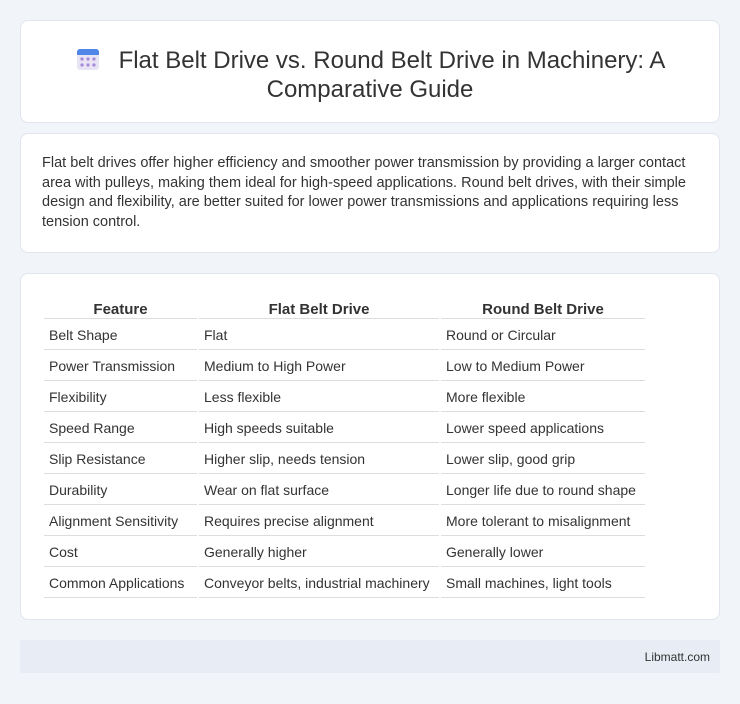  What do you see at coordinates (319, 397) in the screenshot?
I see `table-cell: Less flexible` at bounding box center [319, 397].